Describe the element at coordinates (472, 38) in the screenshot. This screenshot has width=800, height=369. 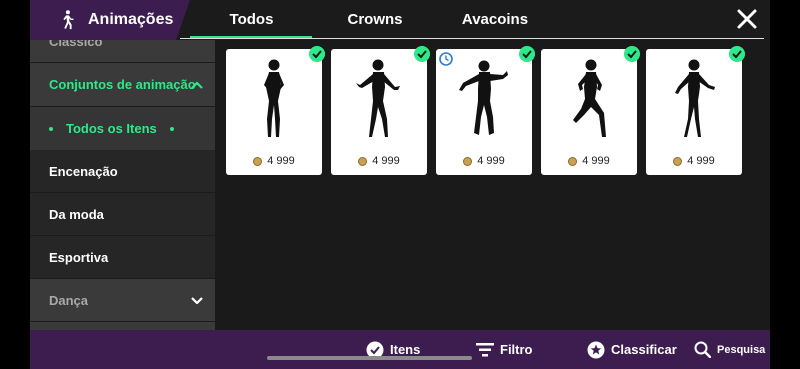
I see `header-divider` at that location.